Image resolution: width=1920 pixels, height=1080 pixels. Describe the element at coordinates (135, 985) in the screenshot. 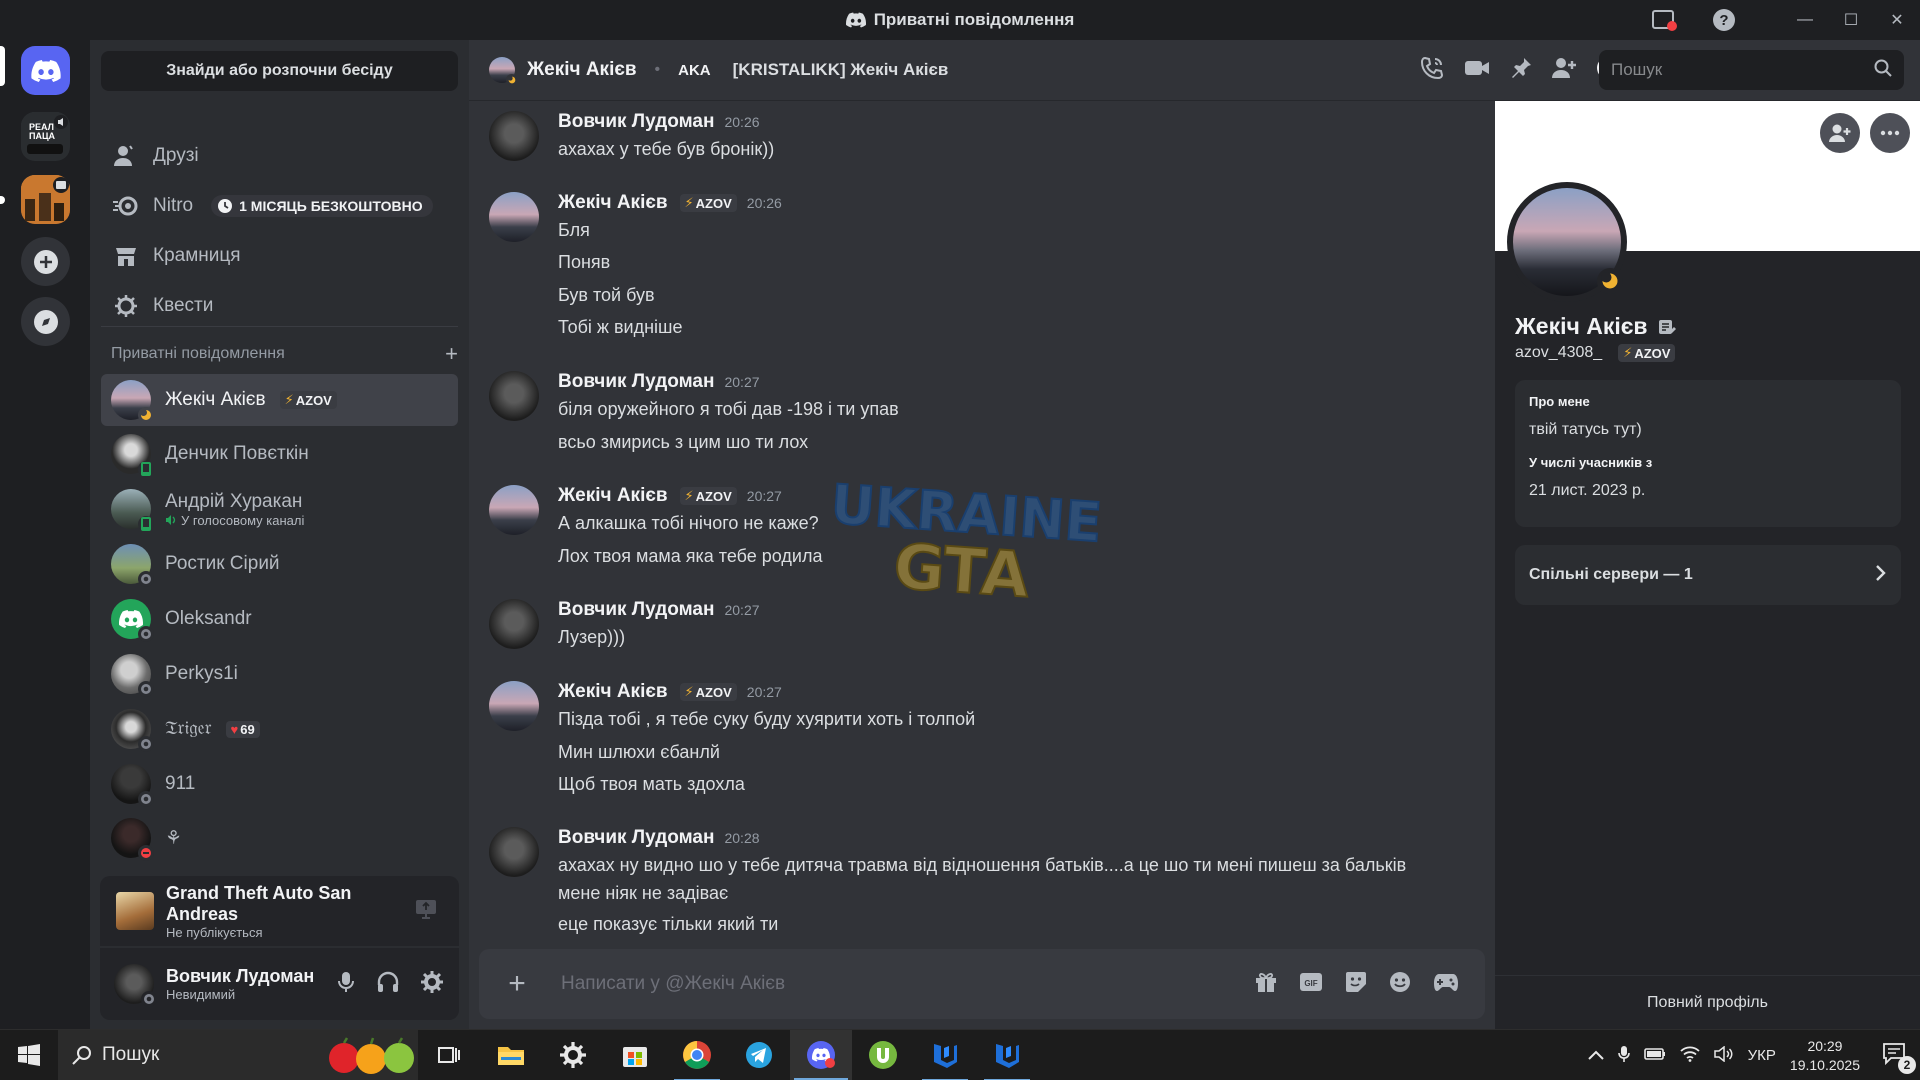

I see `user-avatar` at that location.